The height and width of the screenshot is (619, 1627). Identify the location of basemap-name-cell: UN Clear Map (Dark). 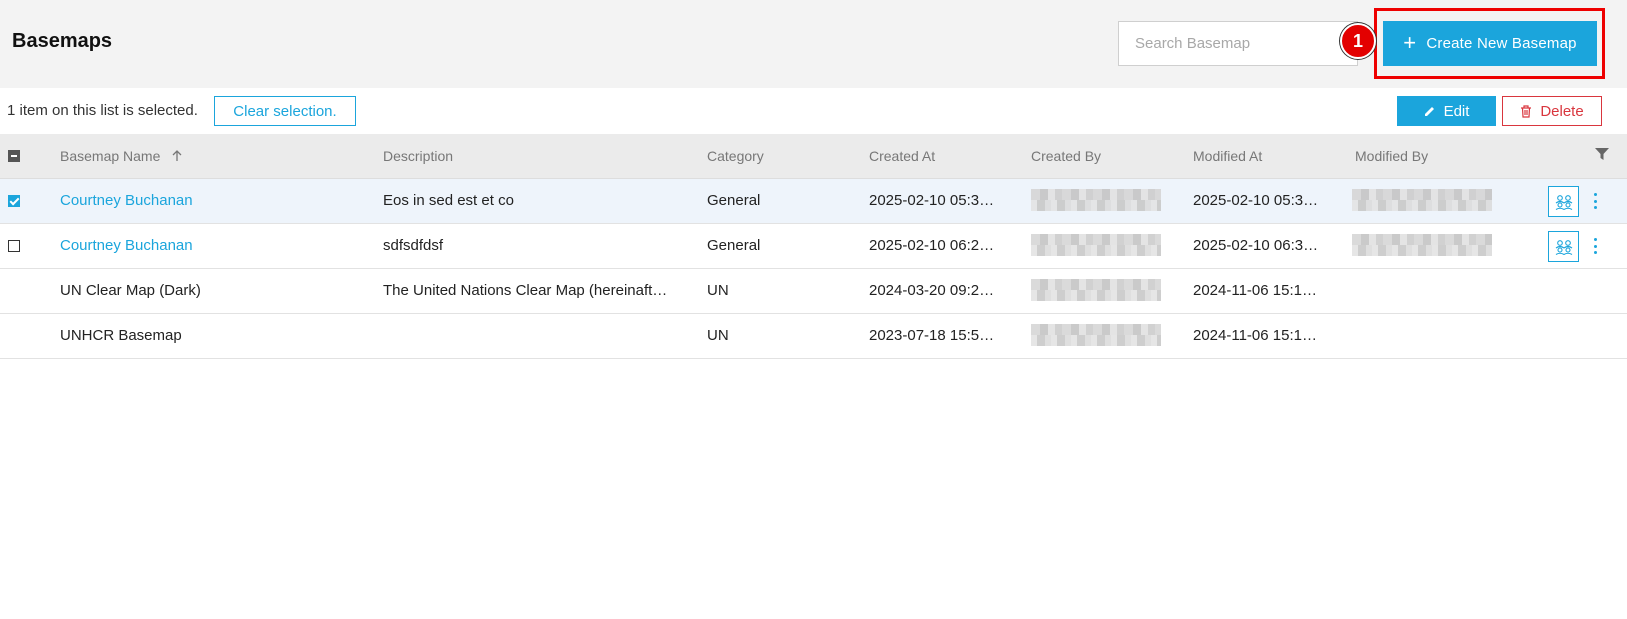
(130, 290).